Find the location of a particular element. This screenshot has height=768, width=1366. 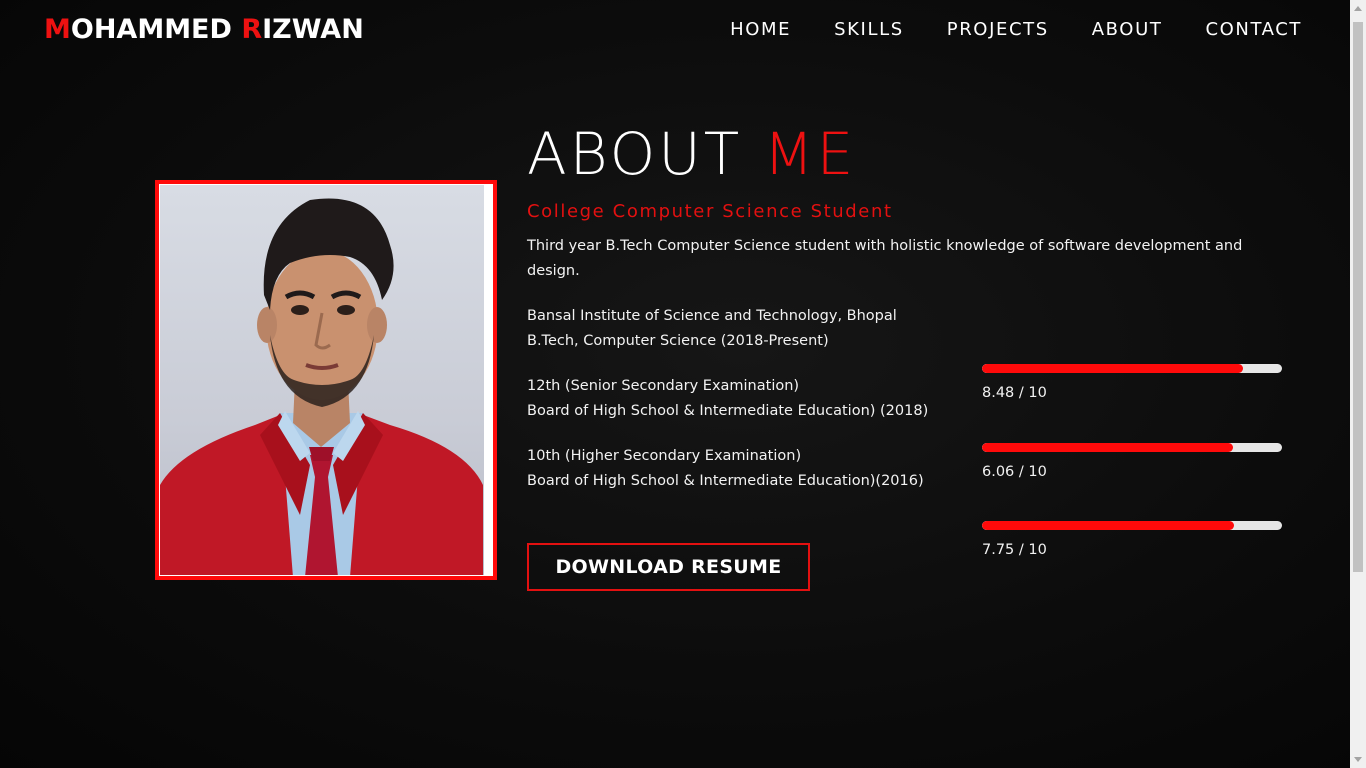

score-college-label: 8.48 / 10 is located at coordinates (1014, 393).